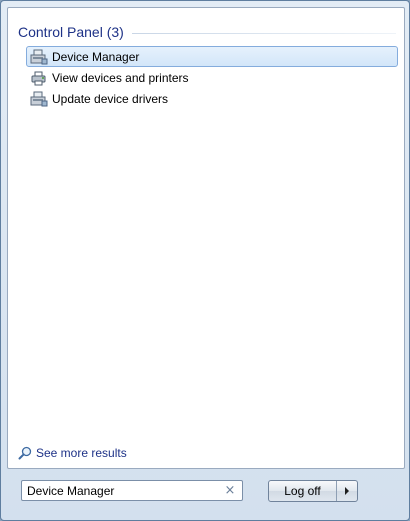 This screenshot has height=521, width=410. I want to click on results-group-header: Control Panel (3), so click(207, 32).